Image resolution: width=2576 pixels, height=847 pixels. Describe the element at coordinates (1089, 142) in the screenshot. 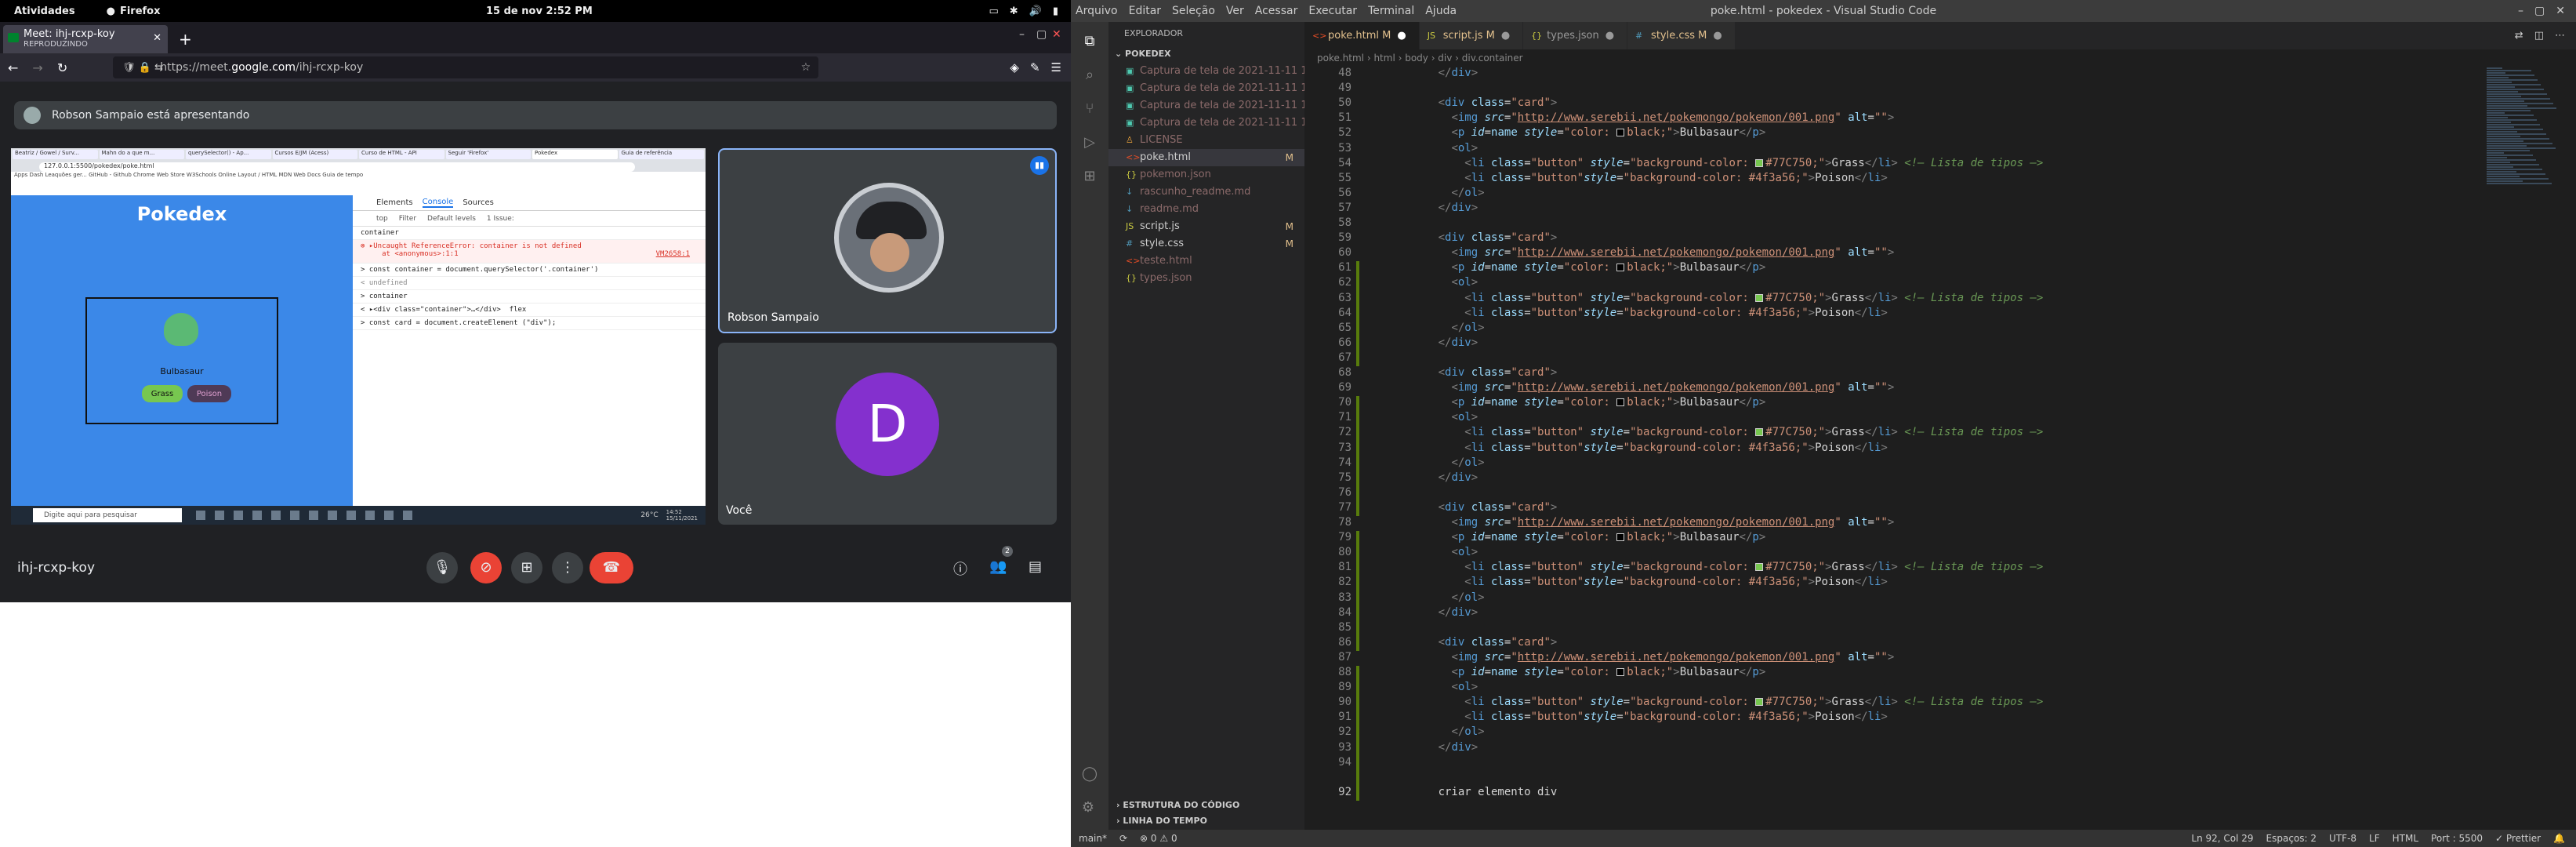

I see `run-debug-icon: ▷` at that location.